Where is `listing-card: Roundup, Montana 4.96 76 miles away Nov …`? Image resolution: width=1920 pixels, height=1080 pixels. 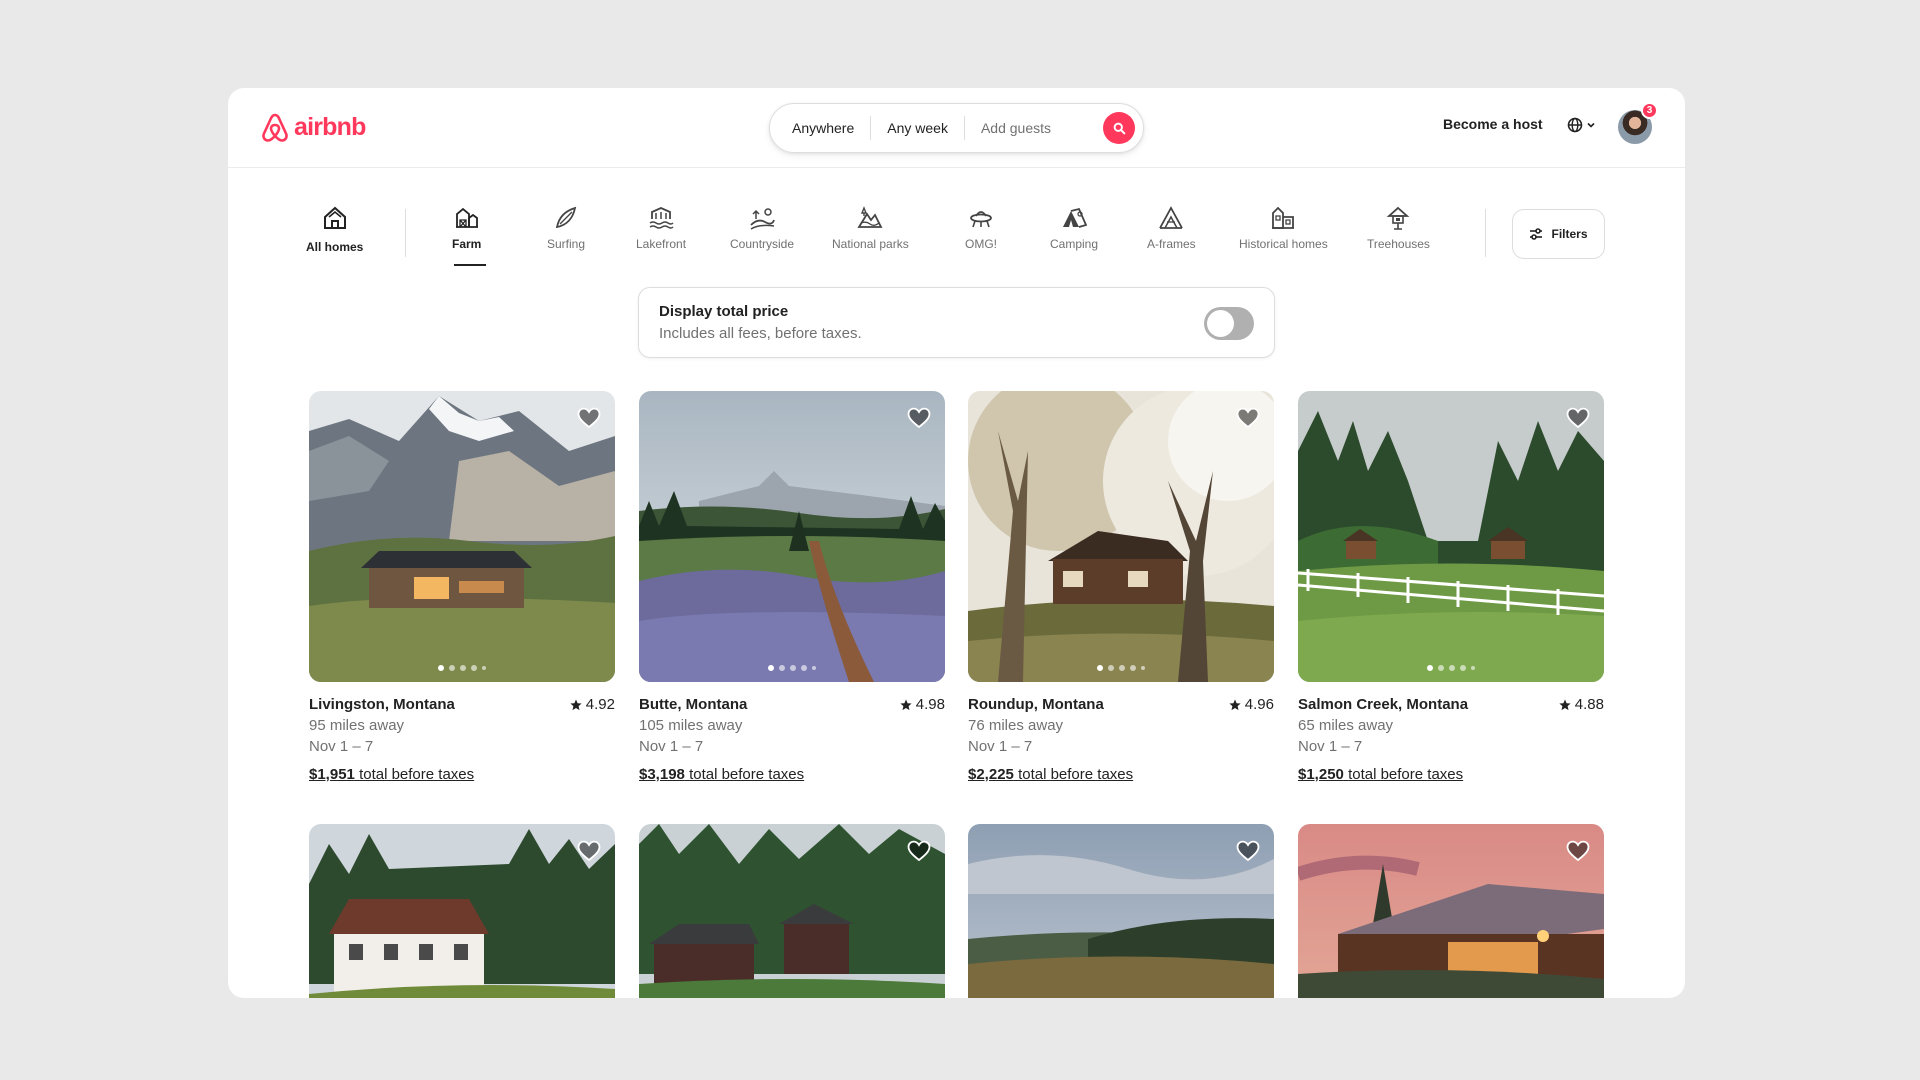
listing-card: Roundup, Montana 4.96 76 miles away Nov … is located at coordinates (1121, 588).